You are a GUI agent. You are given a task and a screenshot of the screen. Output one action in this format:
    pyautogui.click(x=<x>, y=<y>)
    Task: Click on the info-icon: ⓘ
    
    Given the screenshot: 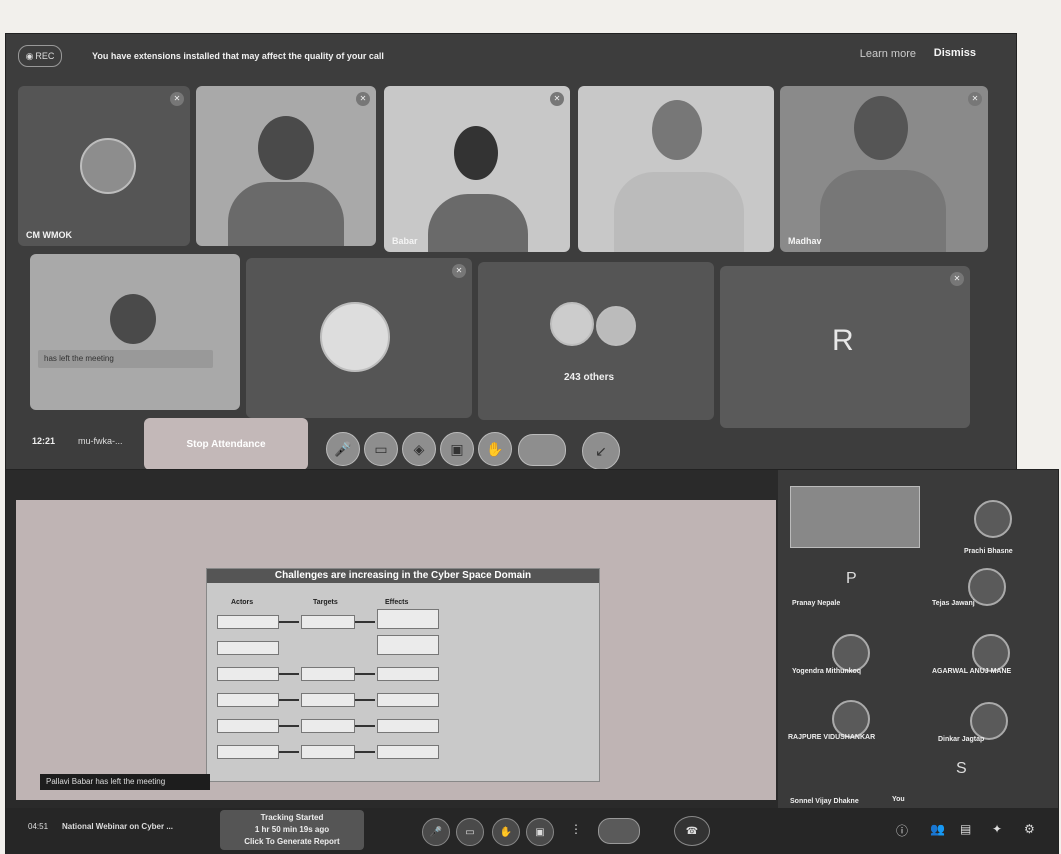 What is the action you would take?
    pyautogui.click(x=902, y=830)
    